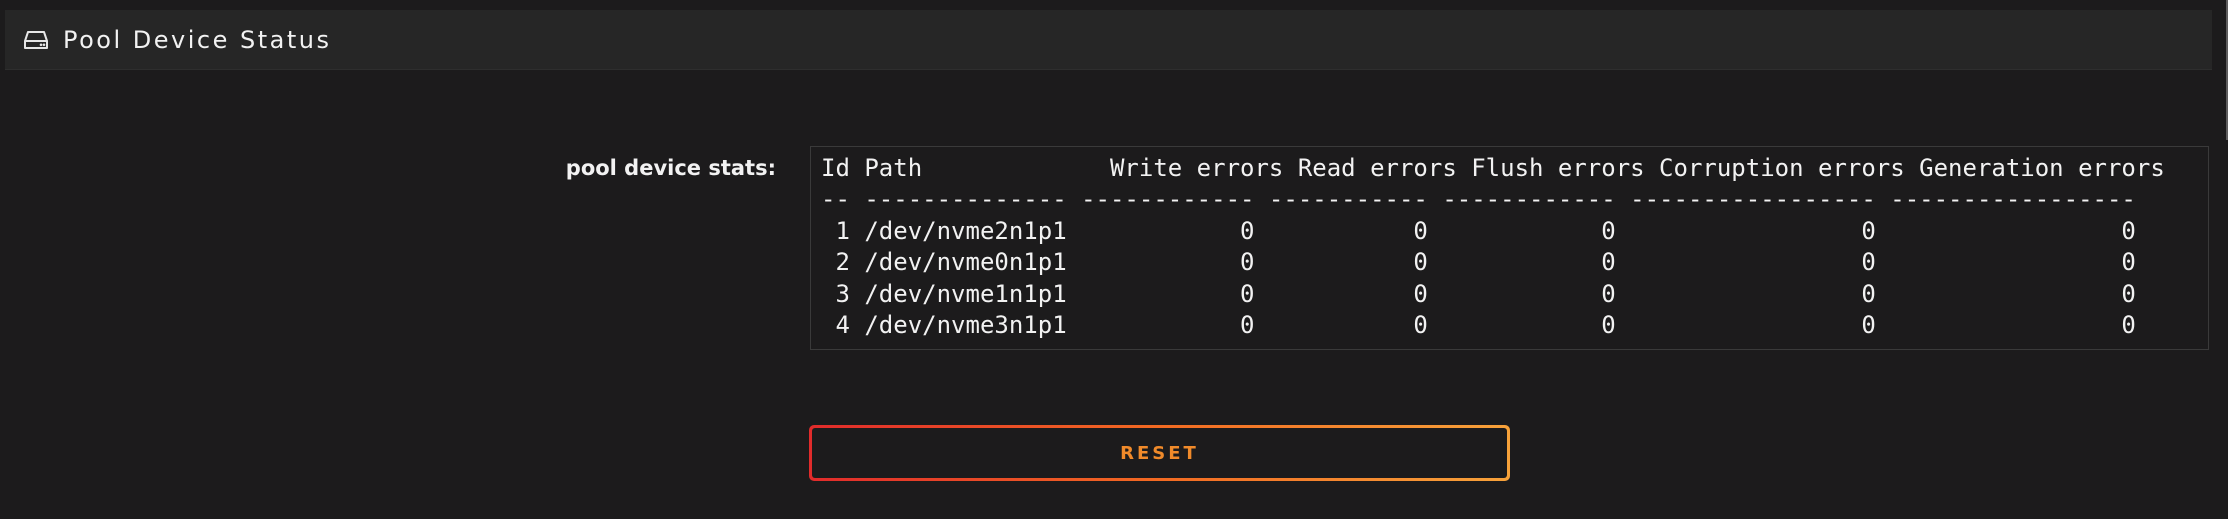 Image resolution: width=2228 pixels, height=519 pixels. I want to click on reset-button-label: RESET, so click(1159, 453).